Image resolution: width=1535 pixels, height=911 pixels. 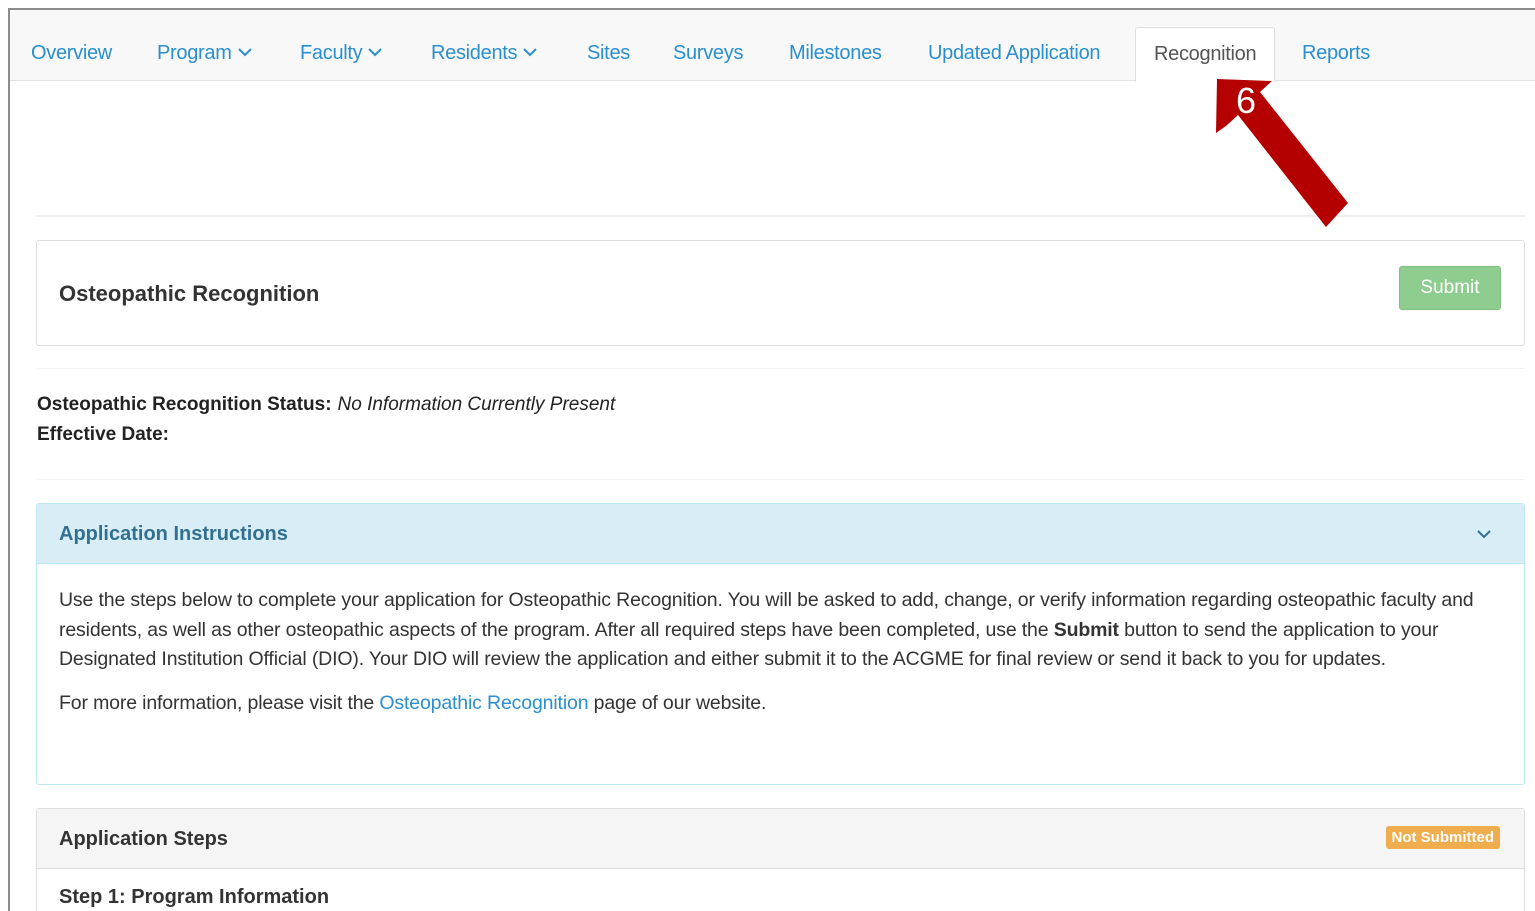 I want to click on step-1-title: Step 1: Program Information, so click(x=194, y=897).